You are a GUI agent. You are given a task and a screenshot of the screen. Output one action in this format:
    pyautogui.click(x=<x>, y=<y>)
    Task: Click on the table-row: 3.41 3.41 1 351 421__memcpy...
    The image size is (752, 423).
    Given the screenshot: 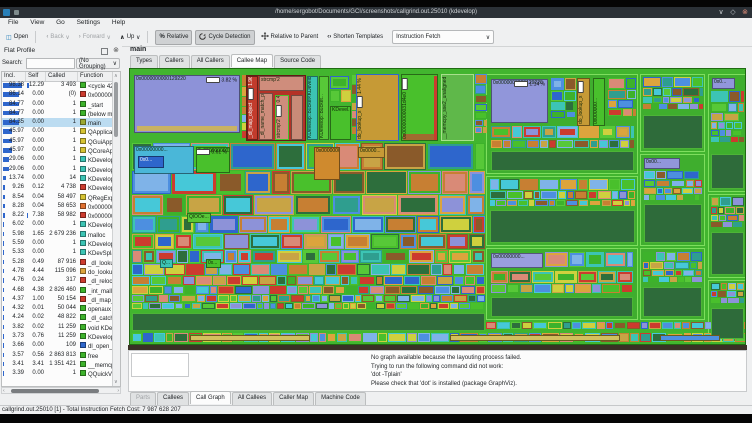 What is the action you would take?
    pyautogui.click(x=58, y=364)
    